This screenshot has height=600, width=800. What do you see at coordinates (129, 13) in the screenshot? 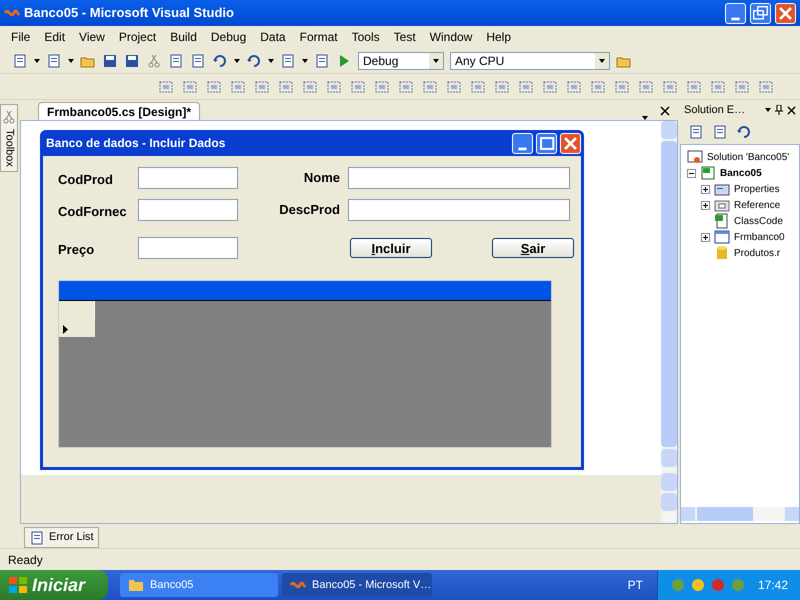
I see `window-title: Banco05 - Microsoft Visual Studio` at bounding box center [129, 13].